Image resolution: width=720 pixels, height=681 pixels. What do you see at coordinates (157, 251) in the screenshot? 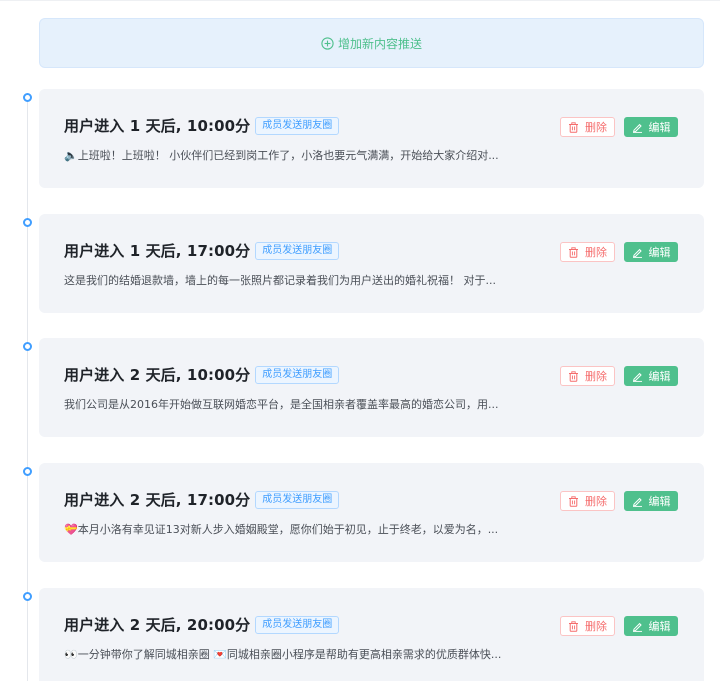
I see `push-item-title: 用户进入 1 天后, 17:00分` at bounding box center [157, 251].